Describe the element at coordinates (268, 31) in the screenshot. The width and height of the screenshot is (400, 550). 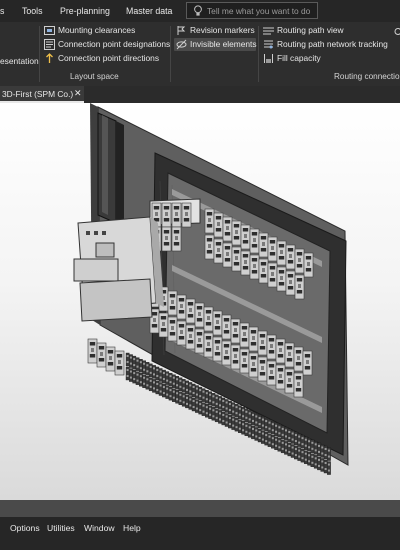
I see `routing-path-icon` at that location.